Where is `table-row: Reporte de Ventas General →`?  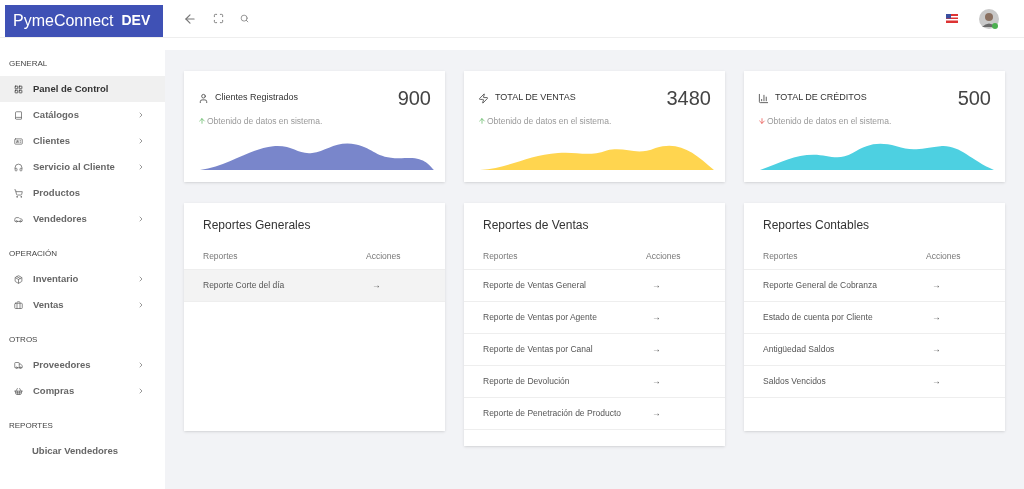
table-row: Reporte de Ventas General → is located at coordinates (594, 285).